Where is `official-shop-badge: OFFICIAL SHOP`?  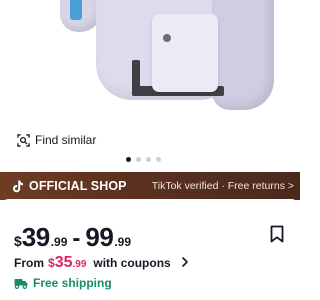 official-shop-badge: OFFICIAL SHOP is located at coordinates (69, 186).